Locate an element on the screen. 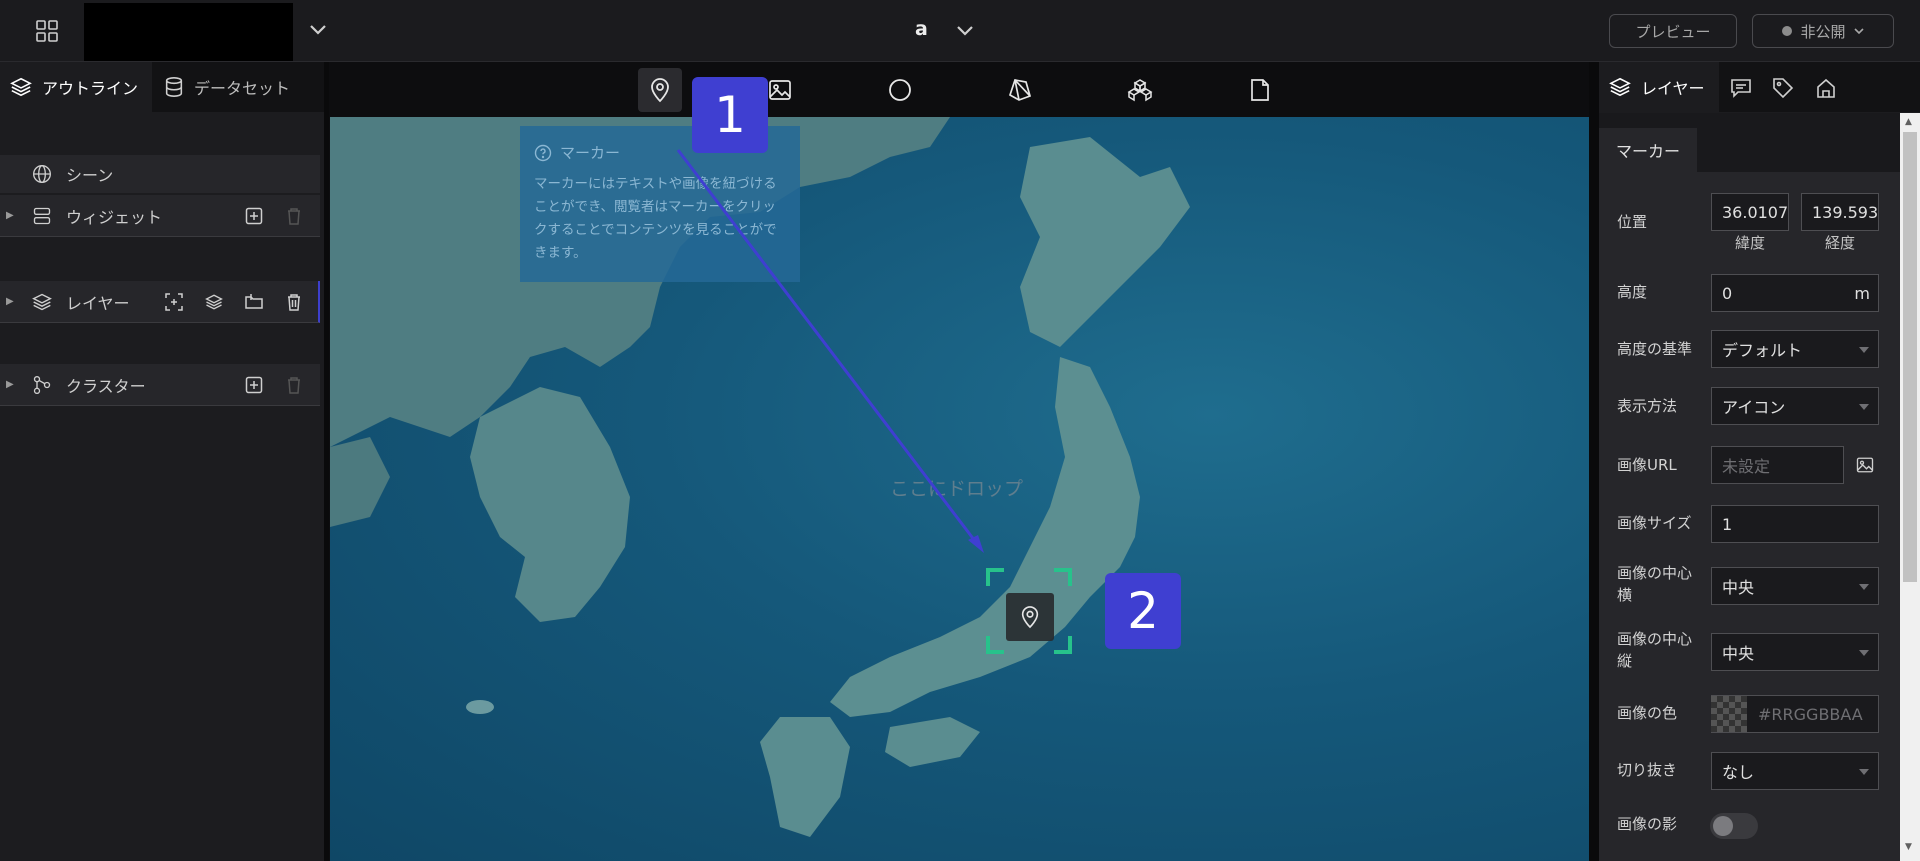  image-url-placeholder: 未設定 is located at coordinates (1746, 466).